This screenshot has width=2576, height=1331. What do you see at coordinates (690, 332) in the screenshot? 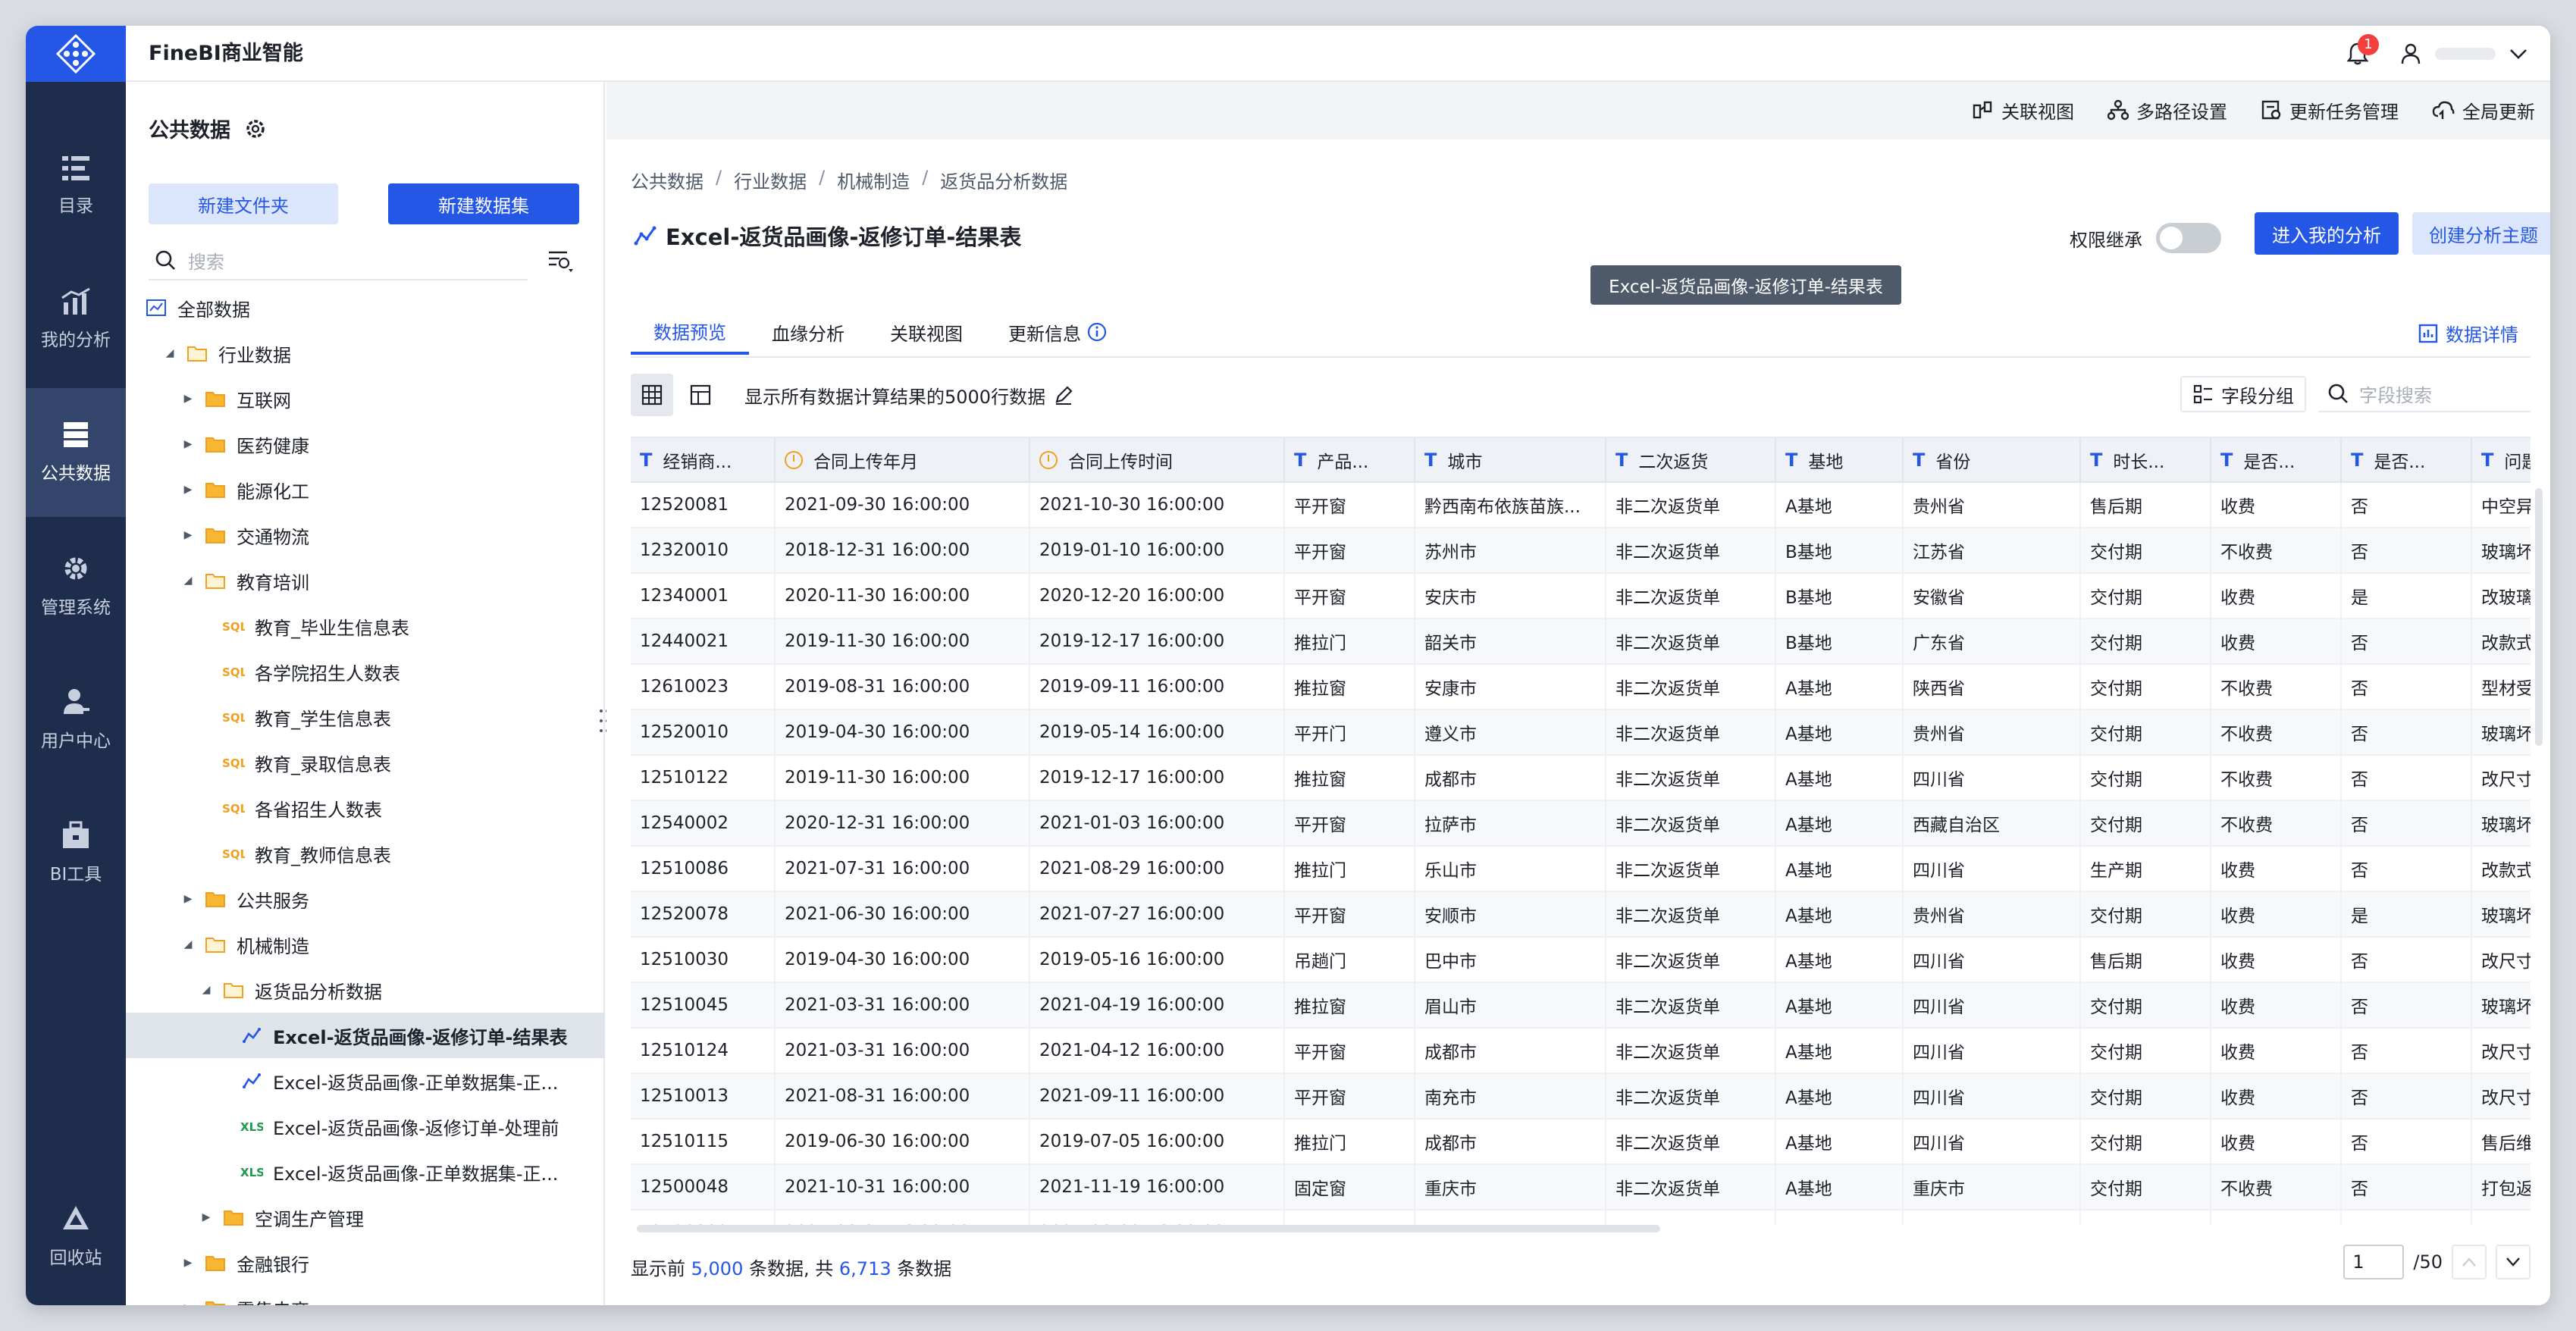
I see `tab-data-preview: 数据预览` at bounding box center [690, 332].